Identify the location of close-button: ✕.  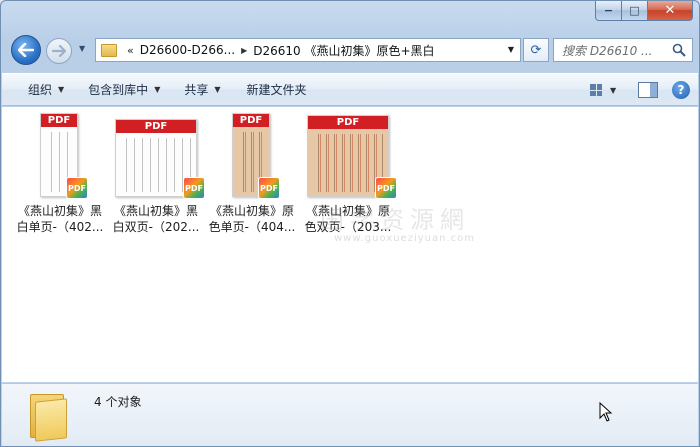
(670, 11).